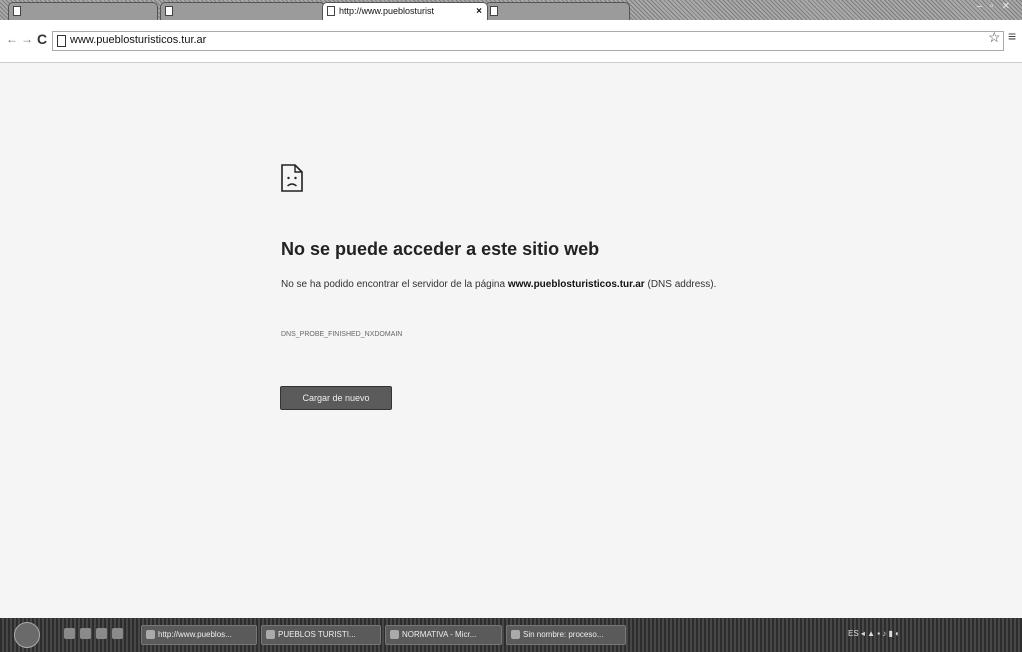 The image size is (1022, 652). Describe the element at coordinates (528, 41) in the screenshot. I see `address-bar: www.pueblosturisticos.tur.ar` at that location.